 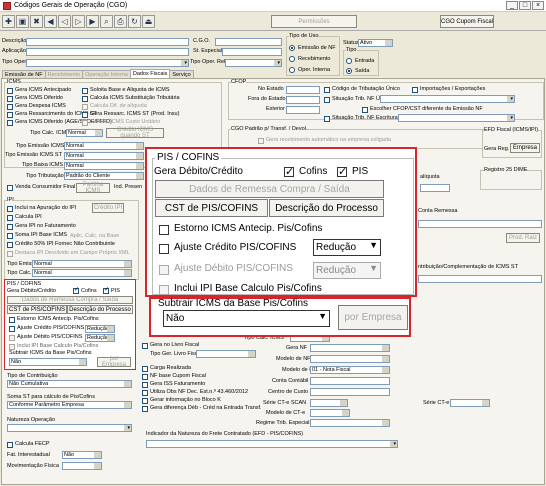 I want to click on dados-remessa-button: Dados de Remessa Compra / Saída, so click(x=269, y=189).